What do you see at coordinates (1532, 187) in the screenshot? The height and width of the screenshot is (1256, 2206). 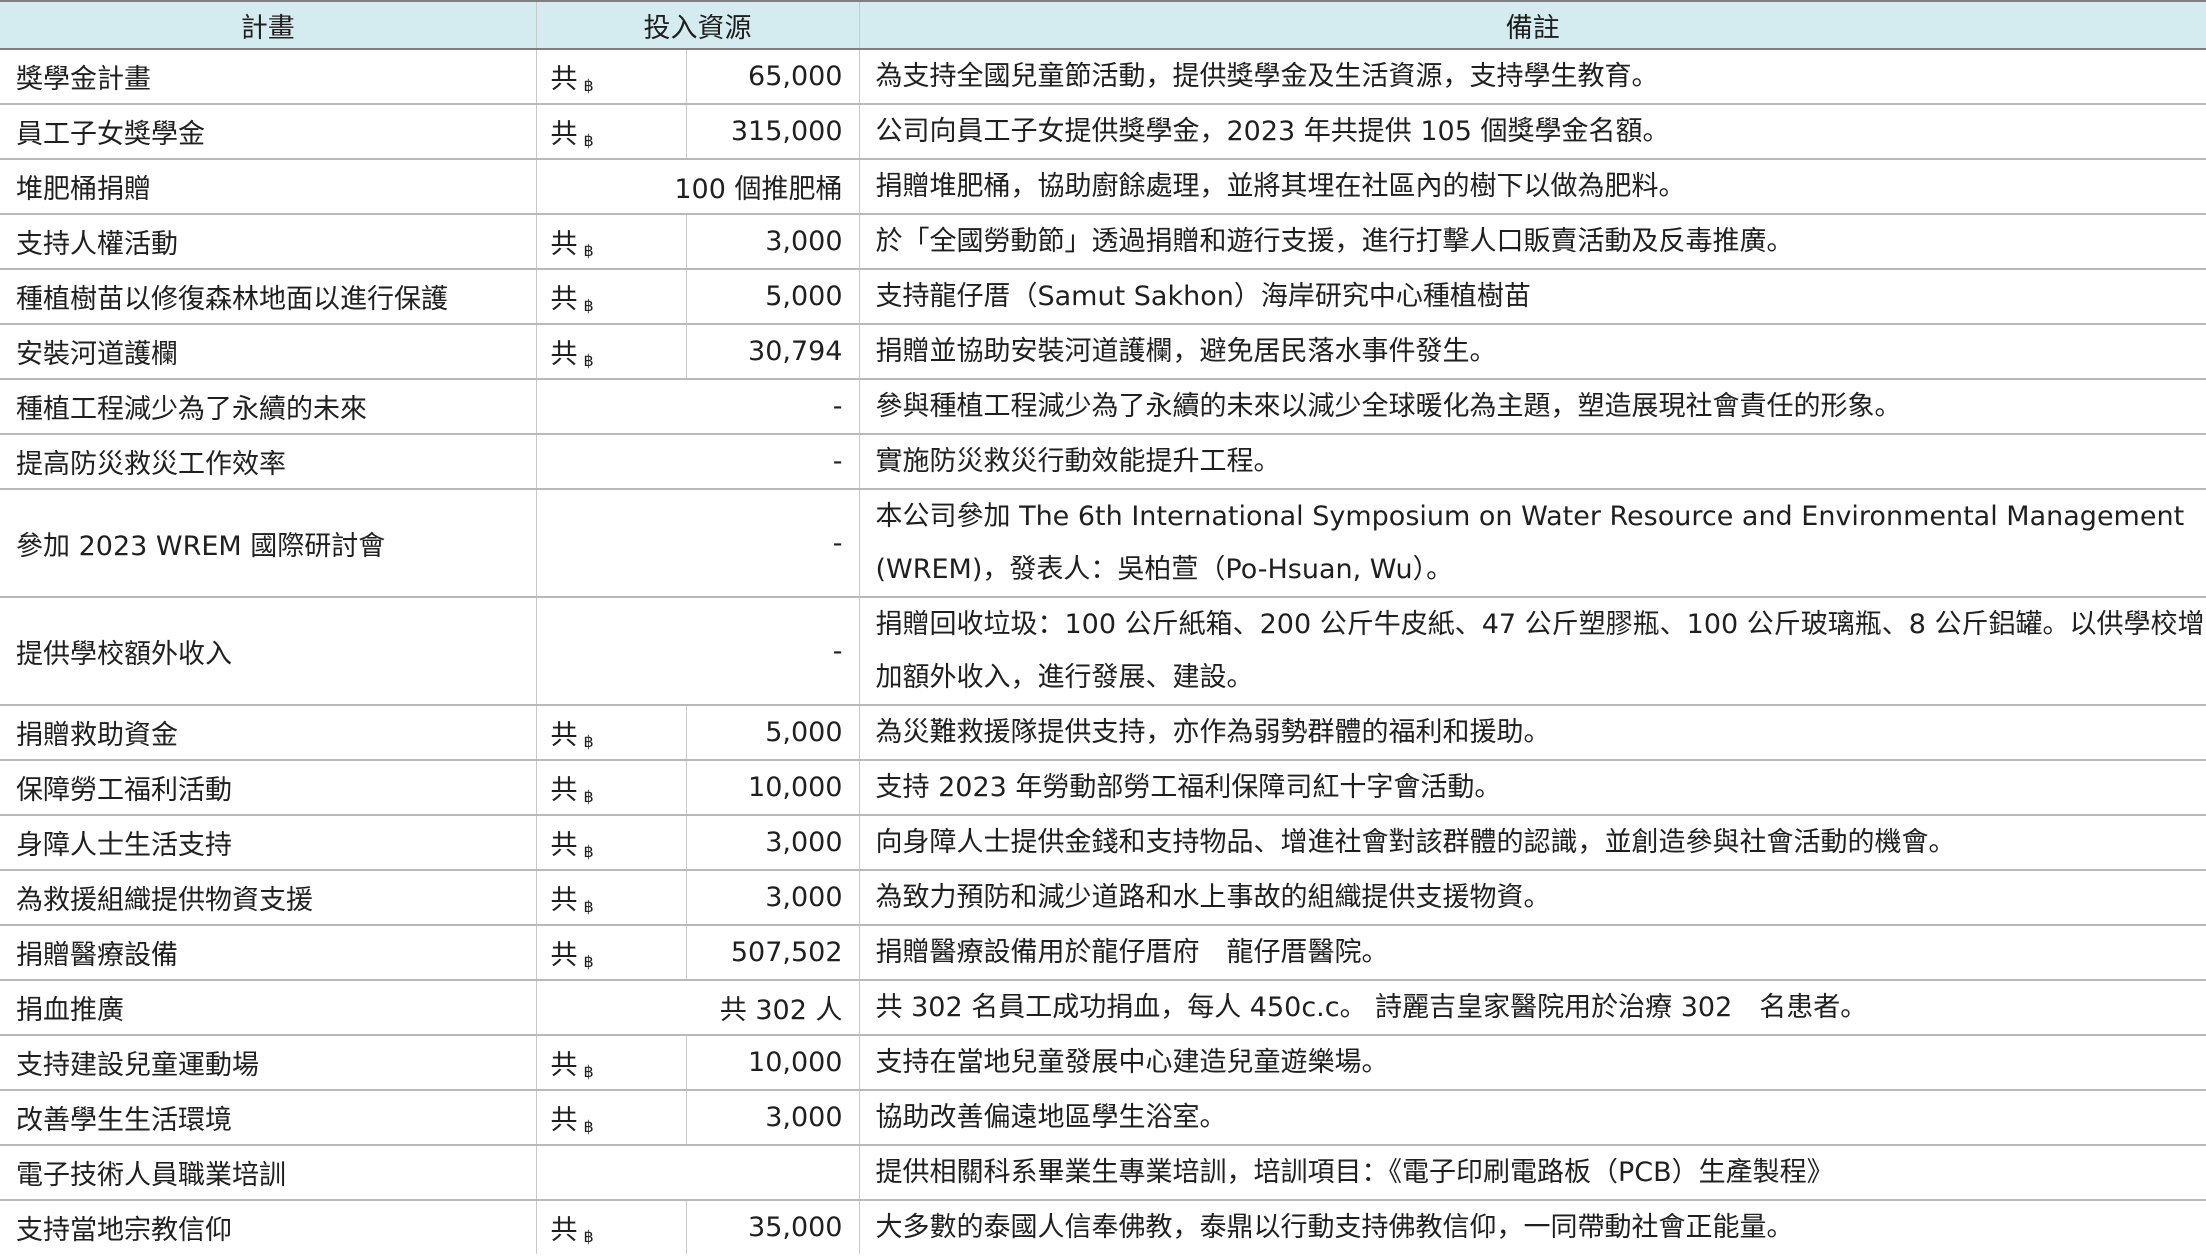 I see `remark-cell: 捐贈堆肥桶，協助廚餘處理，並將其埋在社區內的樹下以做為肥料。` at bounding box center [1532, 187].